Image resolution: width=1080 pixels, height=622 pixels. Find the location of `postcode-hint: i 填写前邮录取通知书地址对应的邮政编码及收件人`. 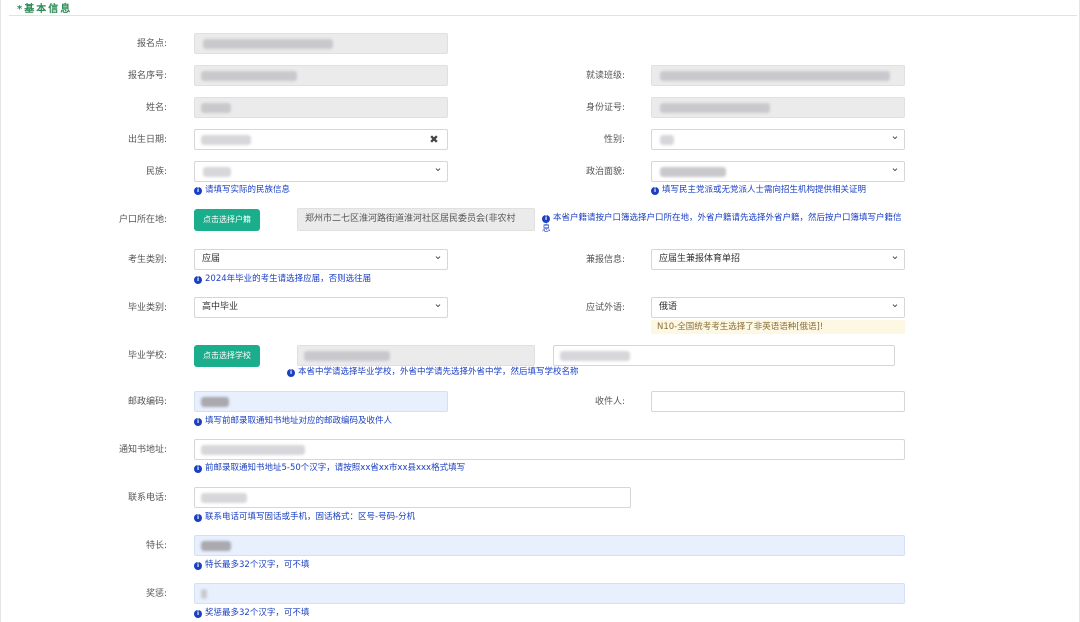

postcode-hint: i 填写前邮录取通知书地址对应的邮政编码及收件人 is located at coordinates (293, 421).